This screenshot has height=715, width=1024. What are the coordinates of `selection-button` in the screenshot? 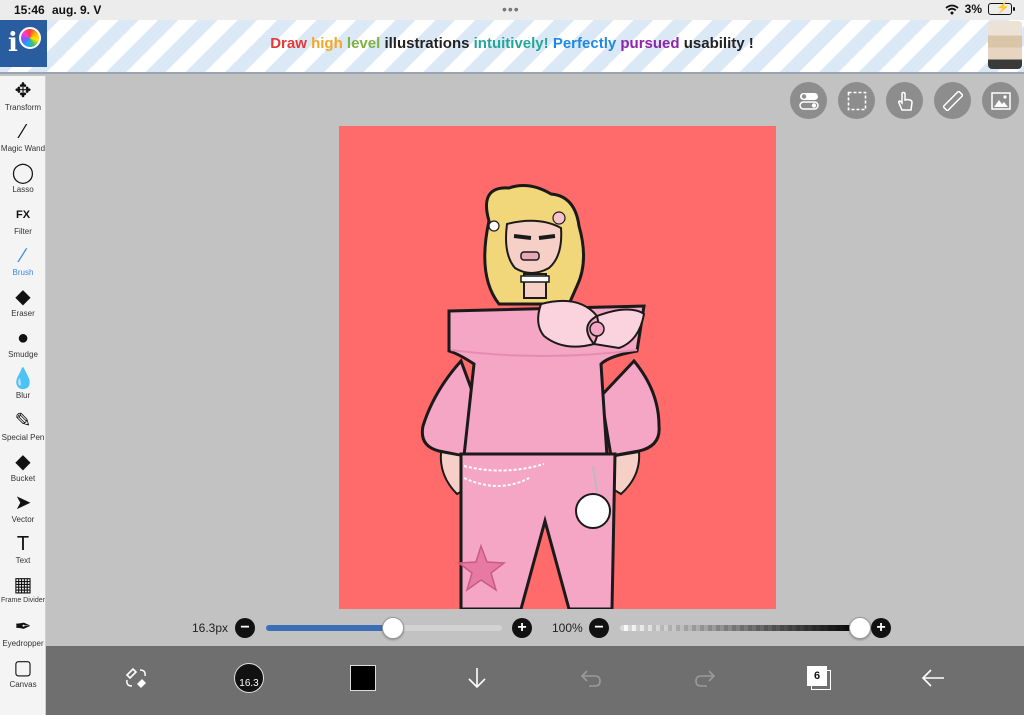 It's located at (856, 100).